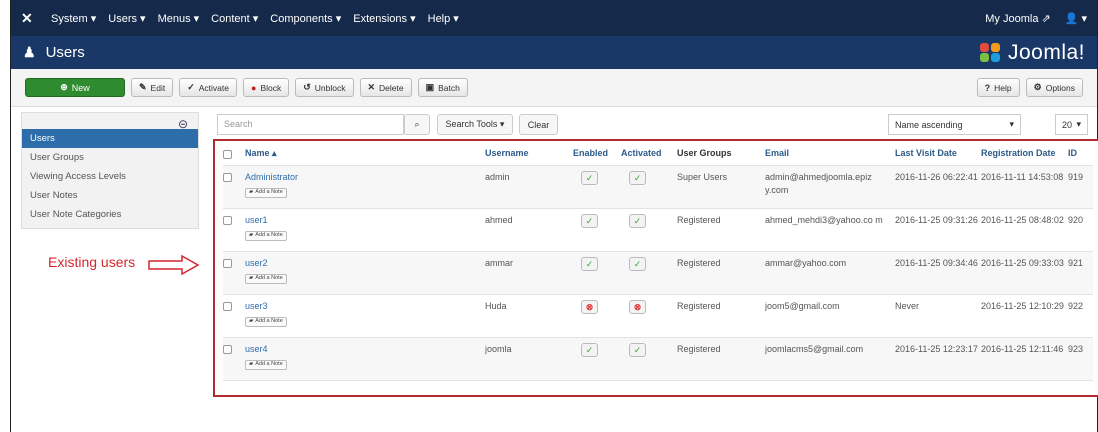 Image resolution: width=1098 pixels, height=432 pixels. I want to click on last-visit-column-header: Last Visit Date, so click(938, 153).